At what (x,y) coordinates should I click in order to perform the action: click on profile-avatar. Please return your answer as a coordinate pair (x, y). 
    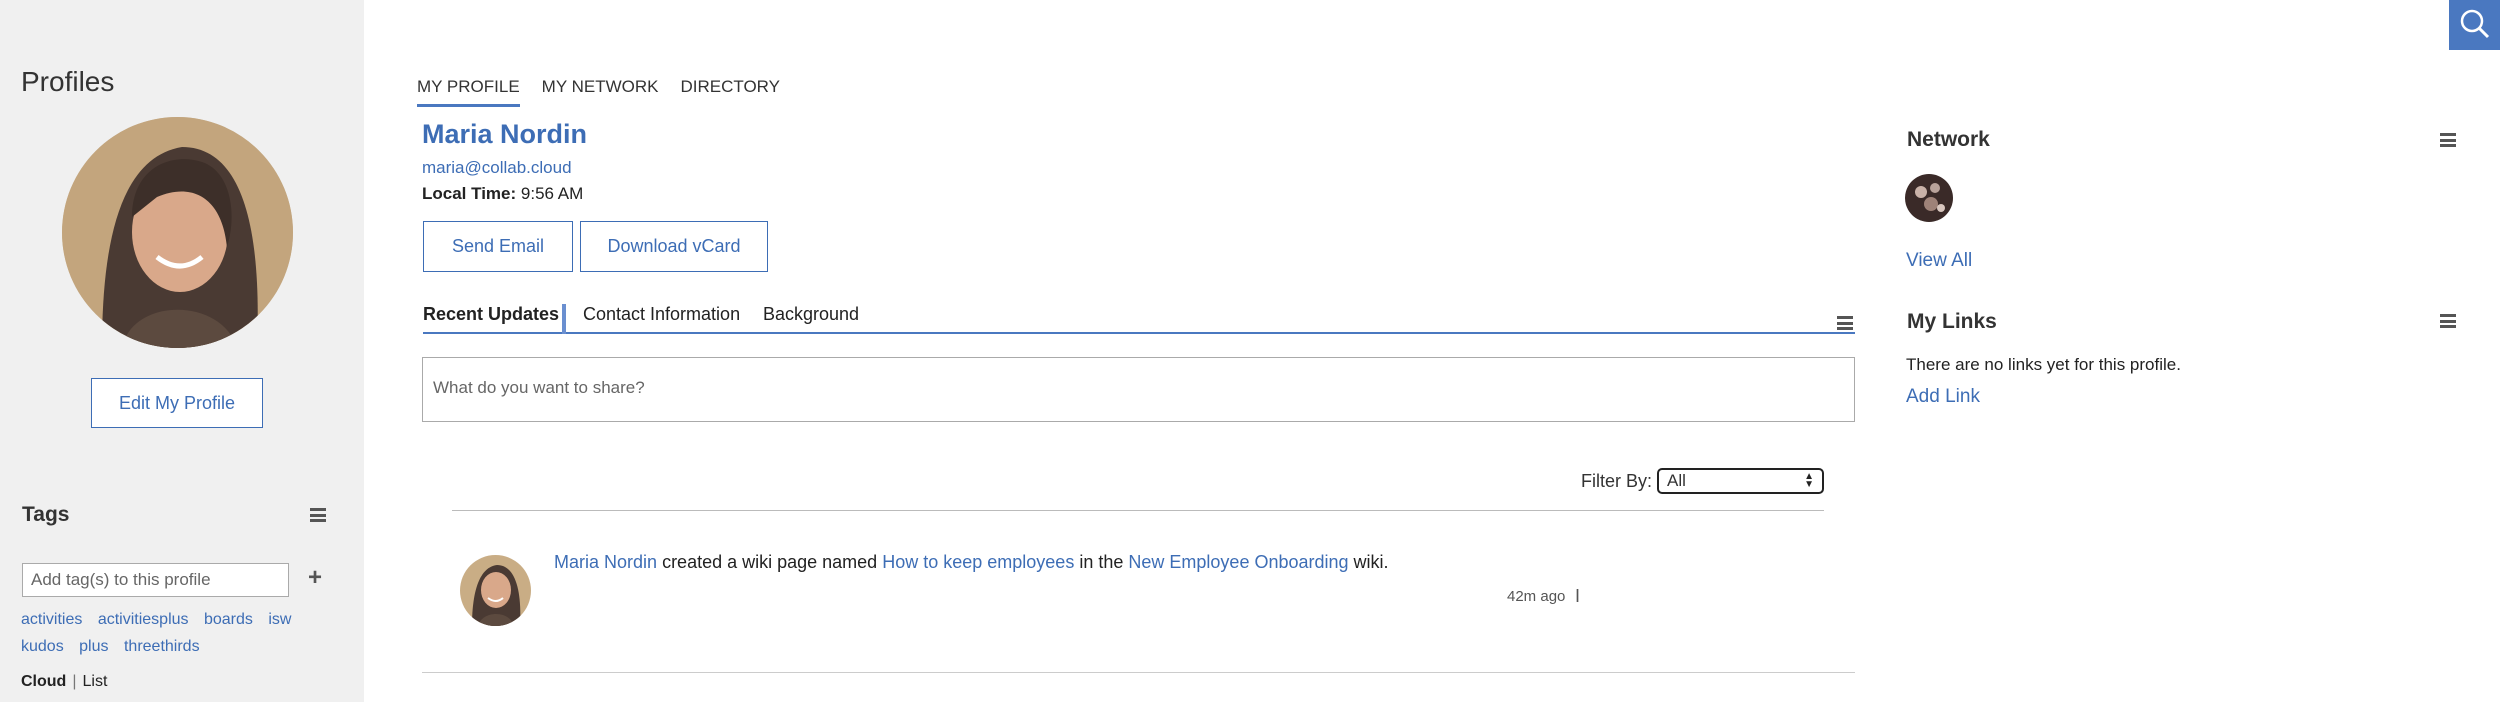
    Looking at the image, I should click on (177, 232).